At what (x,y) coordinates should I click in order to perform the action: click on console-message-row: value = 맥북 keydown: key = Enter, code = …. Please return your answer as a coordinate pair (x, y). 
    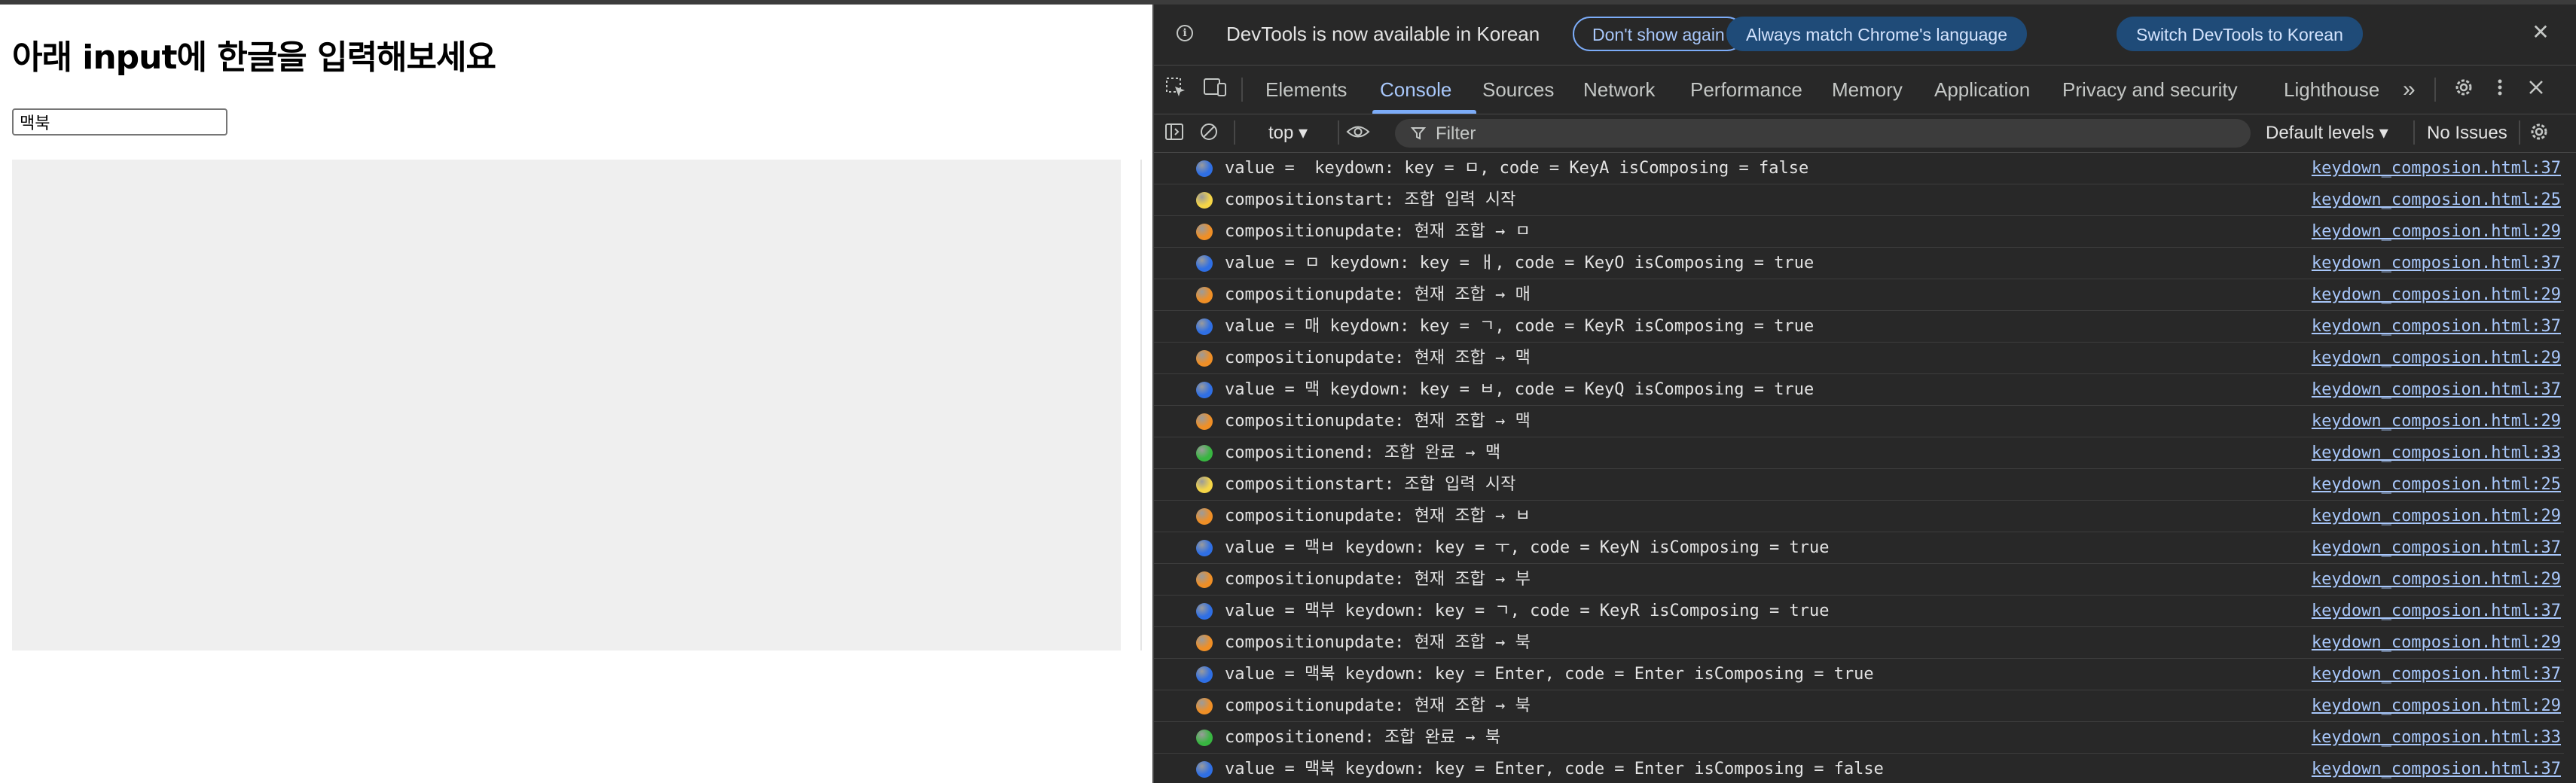
    Looking at the image, I should click on (1859, 768).